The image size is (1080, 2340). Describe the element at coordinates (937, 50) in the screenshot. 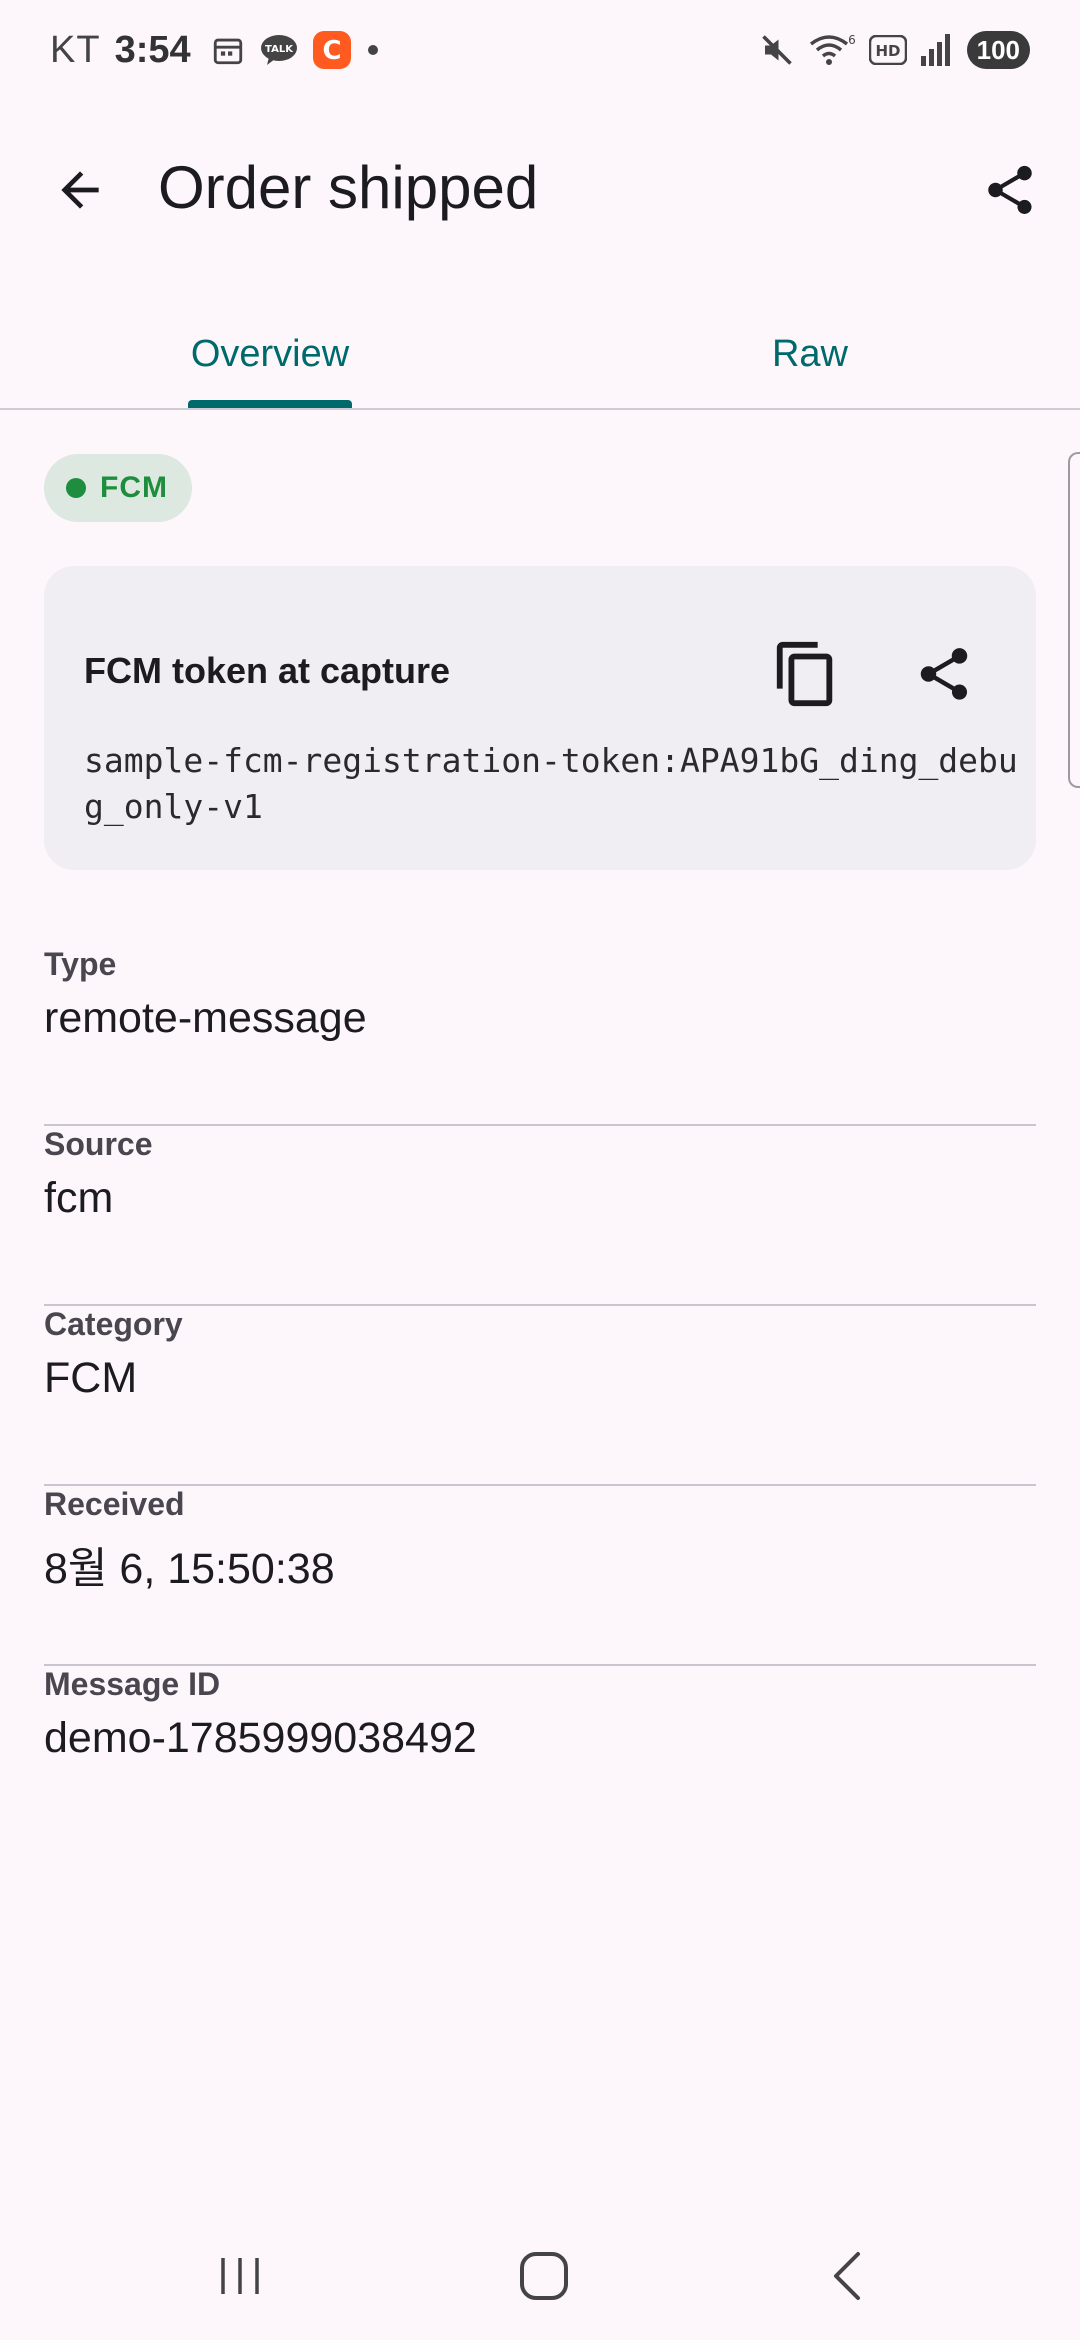

I see `signal-icon` at that location.